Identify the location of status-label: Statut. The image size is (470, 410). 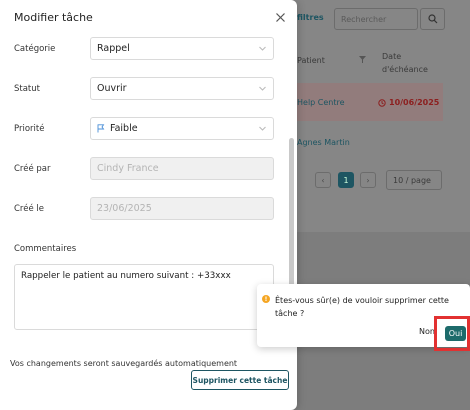
(27, 89).